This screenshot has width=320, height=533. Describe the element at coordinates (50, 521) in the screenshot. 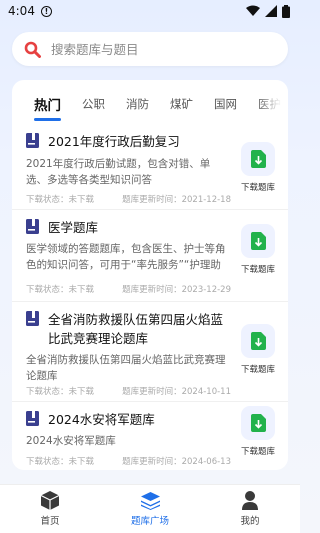

I see `nav-label-home: 首页` at that location.